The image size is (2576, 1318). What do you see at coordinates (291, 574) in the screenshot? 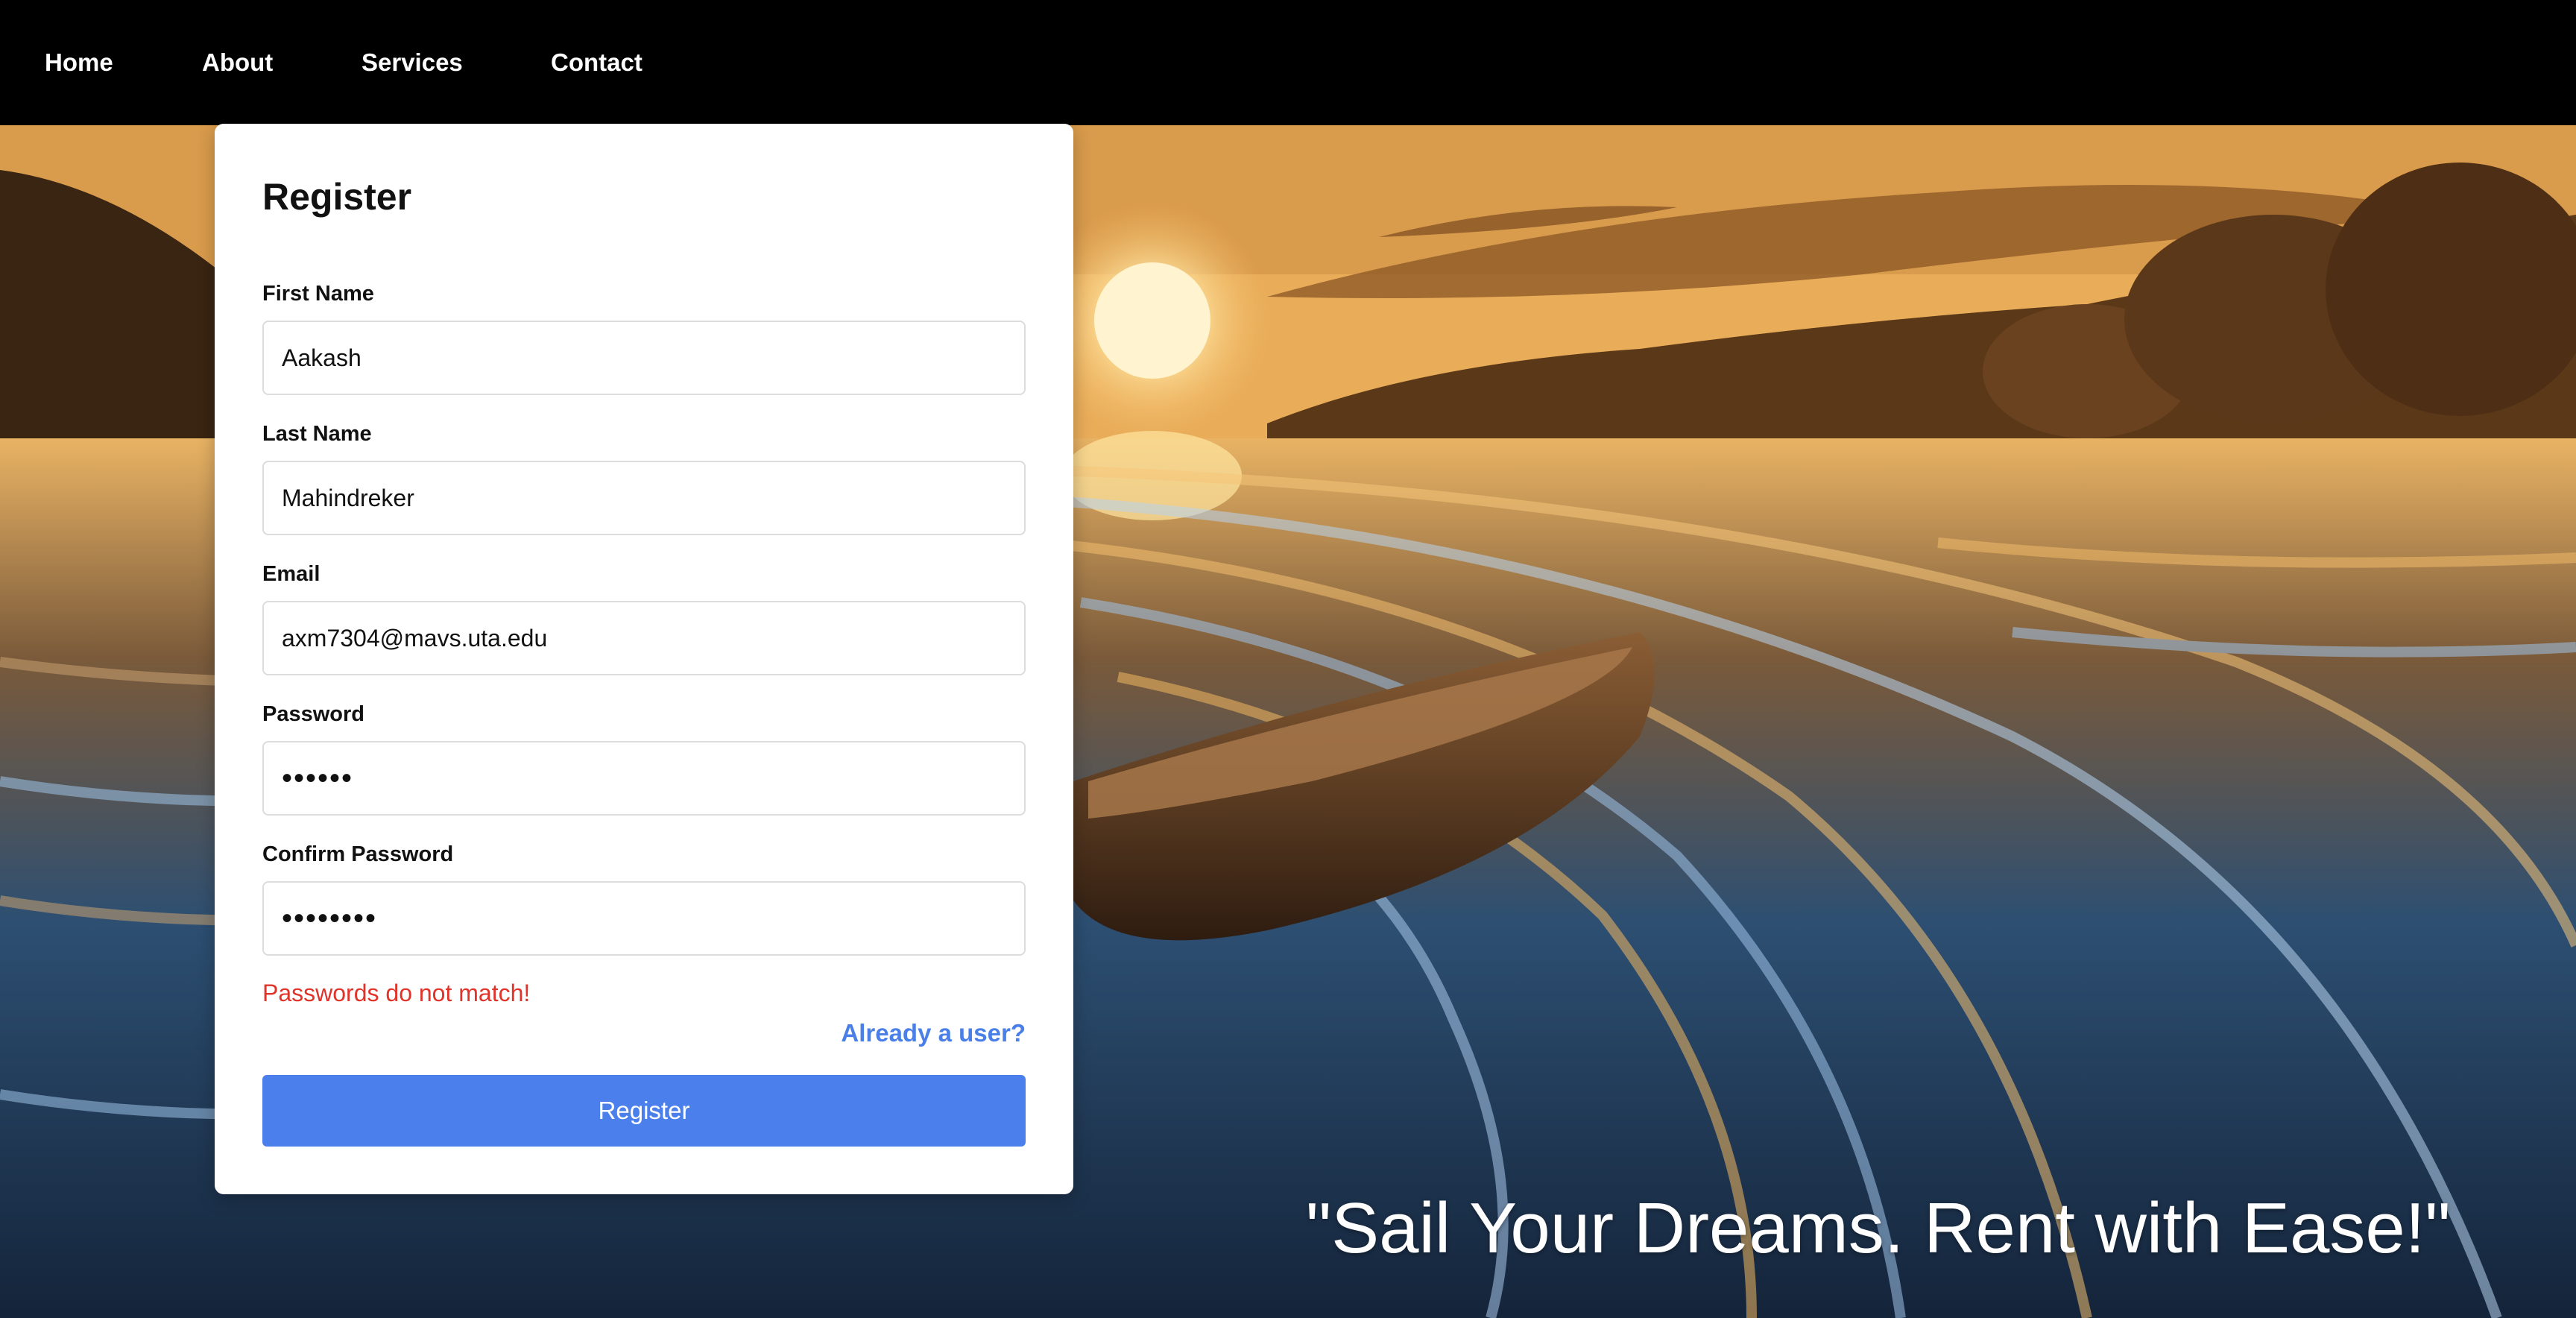
I see `email-label: Email` at bounding box center [291, 574].